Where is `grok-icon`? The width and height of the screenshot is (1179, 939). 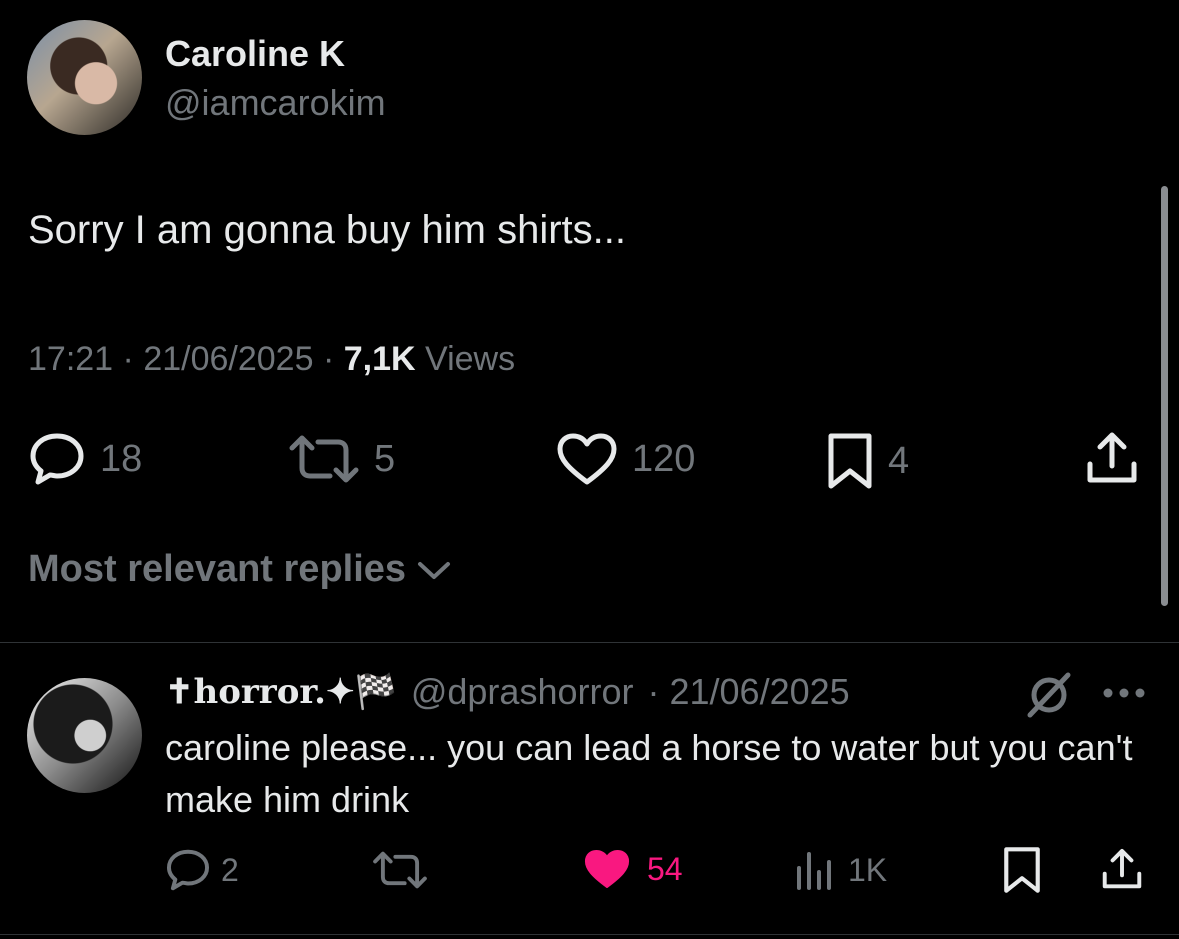 grok-icon is located at coordinates (1049, 695).